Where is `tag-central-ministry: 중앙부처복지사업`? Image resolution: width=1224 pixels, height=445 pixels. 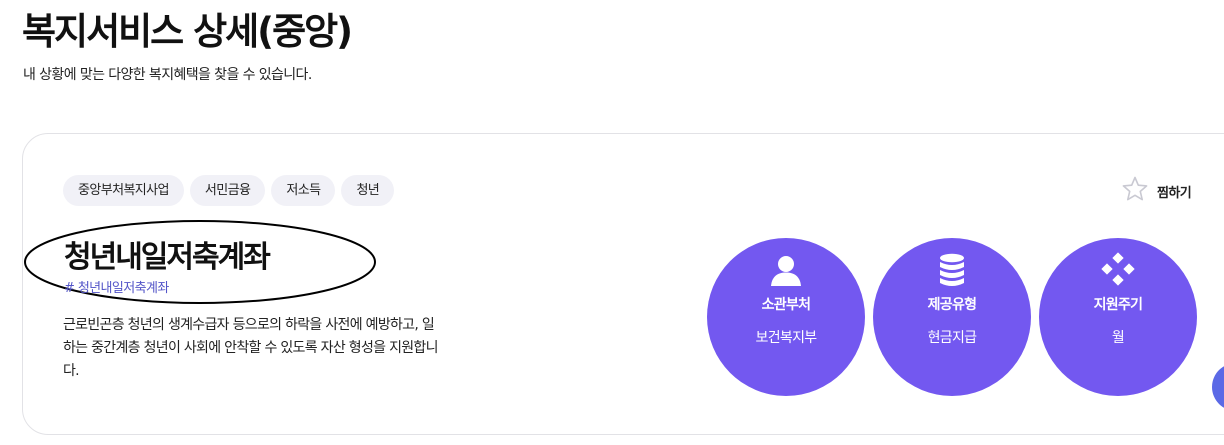 tag-central-ministry: 중앙부처복지사업 is located at coordinates (123, 190).